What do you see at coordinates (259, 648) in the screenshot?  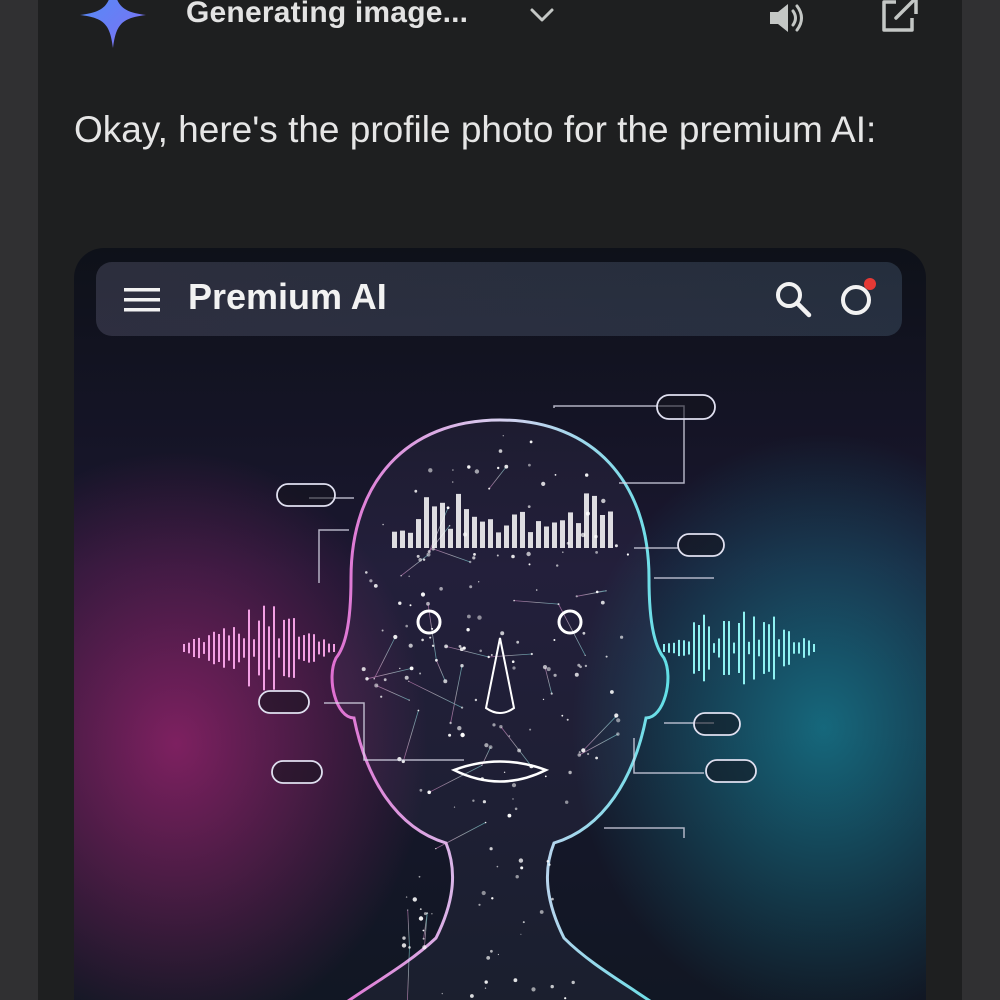 I see `left-waveform` at bounding box center [259, 648].